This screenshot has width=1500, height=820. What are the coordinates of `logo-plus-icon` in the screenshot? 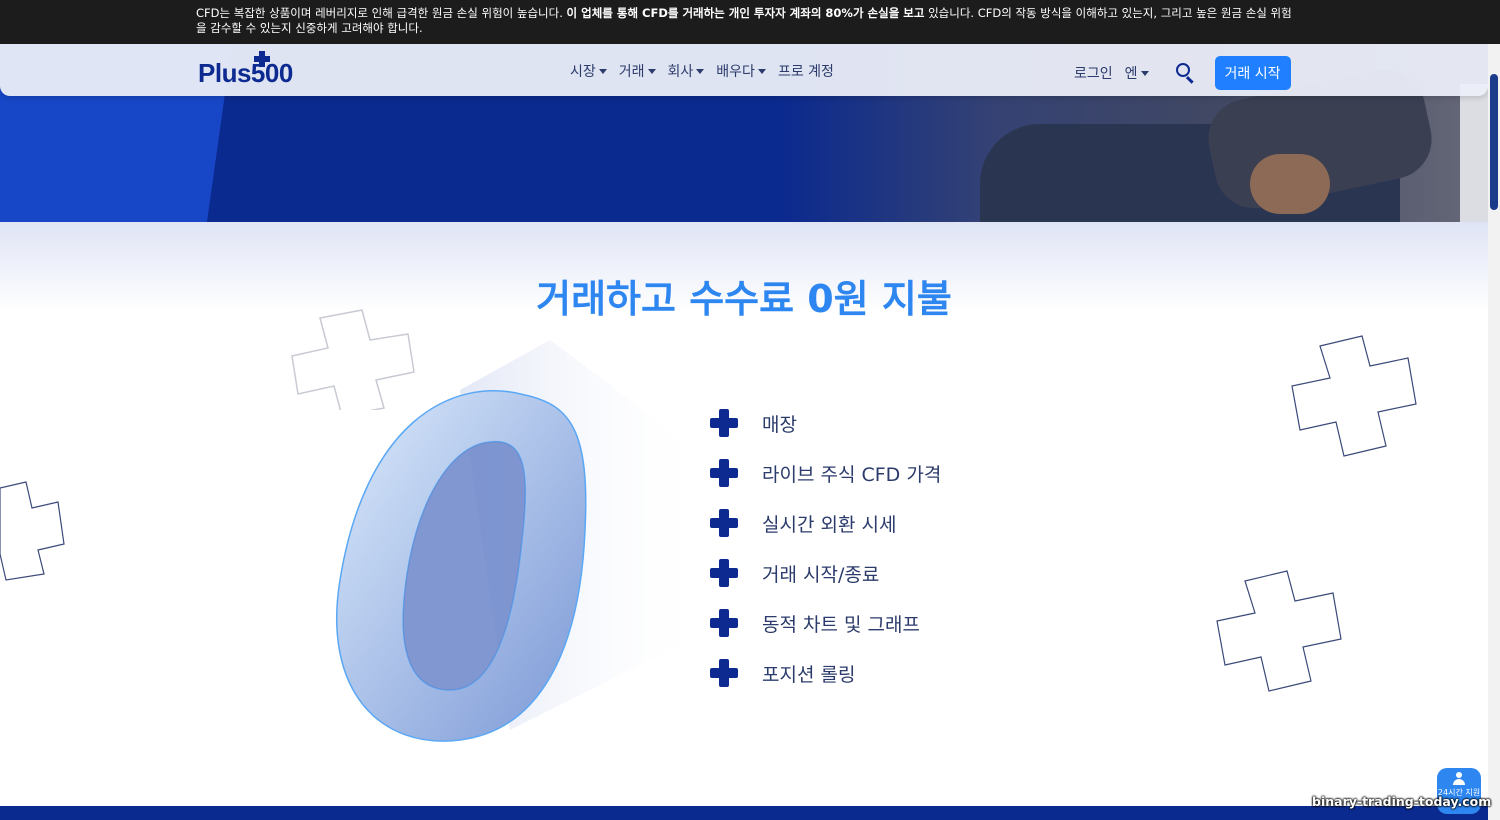 It's located at (262, 59).